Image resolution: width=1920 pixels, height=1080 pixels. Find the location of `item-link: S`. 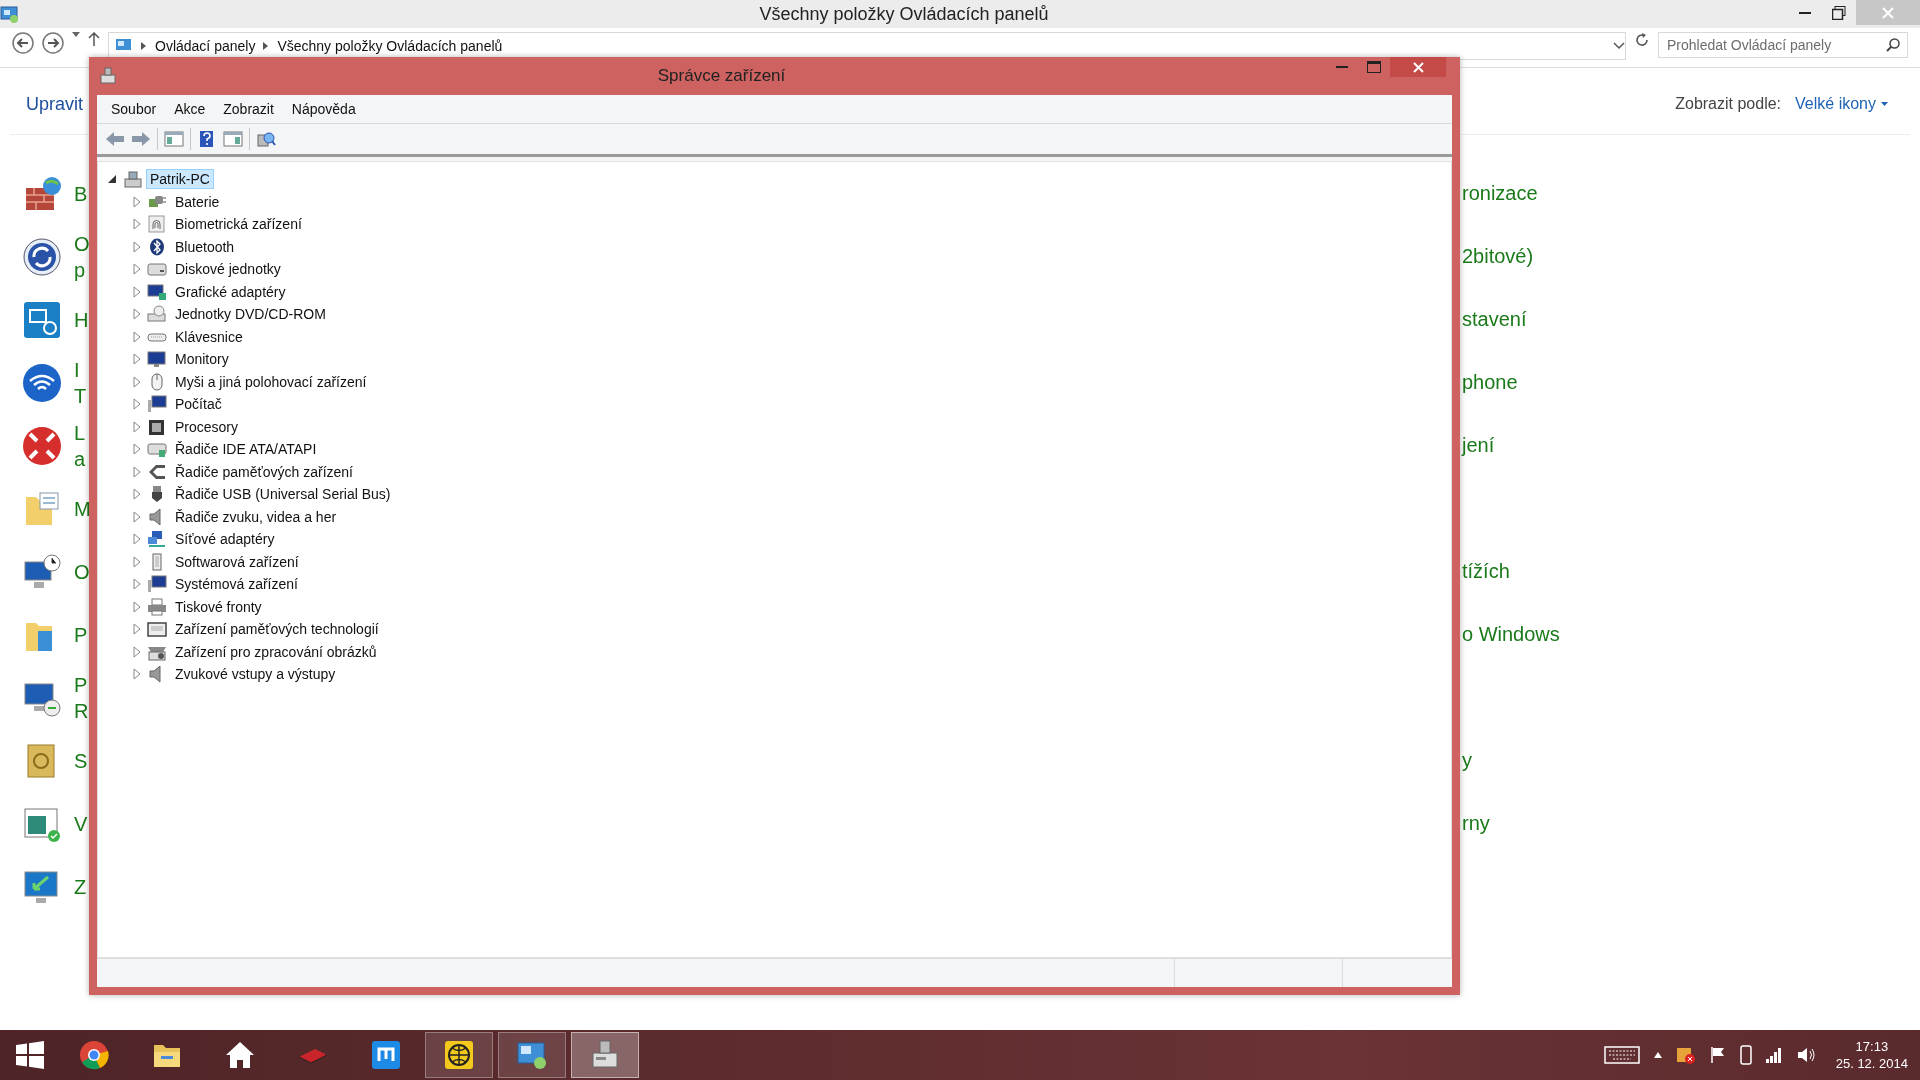

item-link: S is located at coordinates (81, 760).